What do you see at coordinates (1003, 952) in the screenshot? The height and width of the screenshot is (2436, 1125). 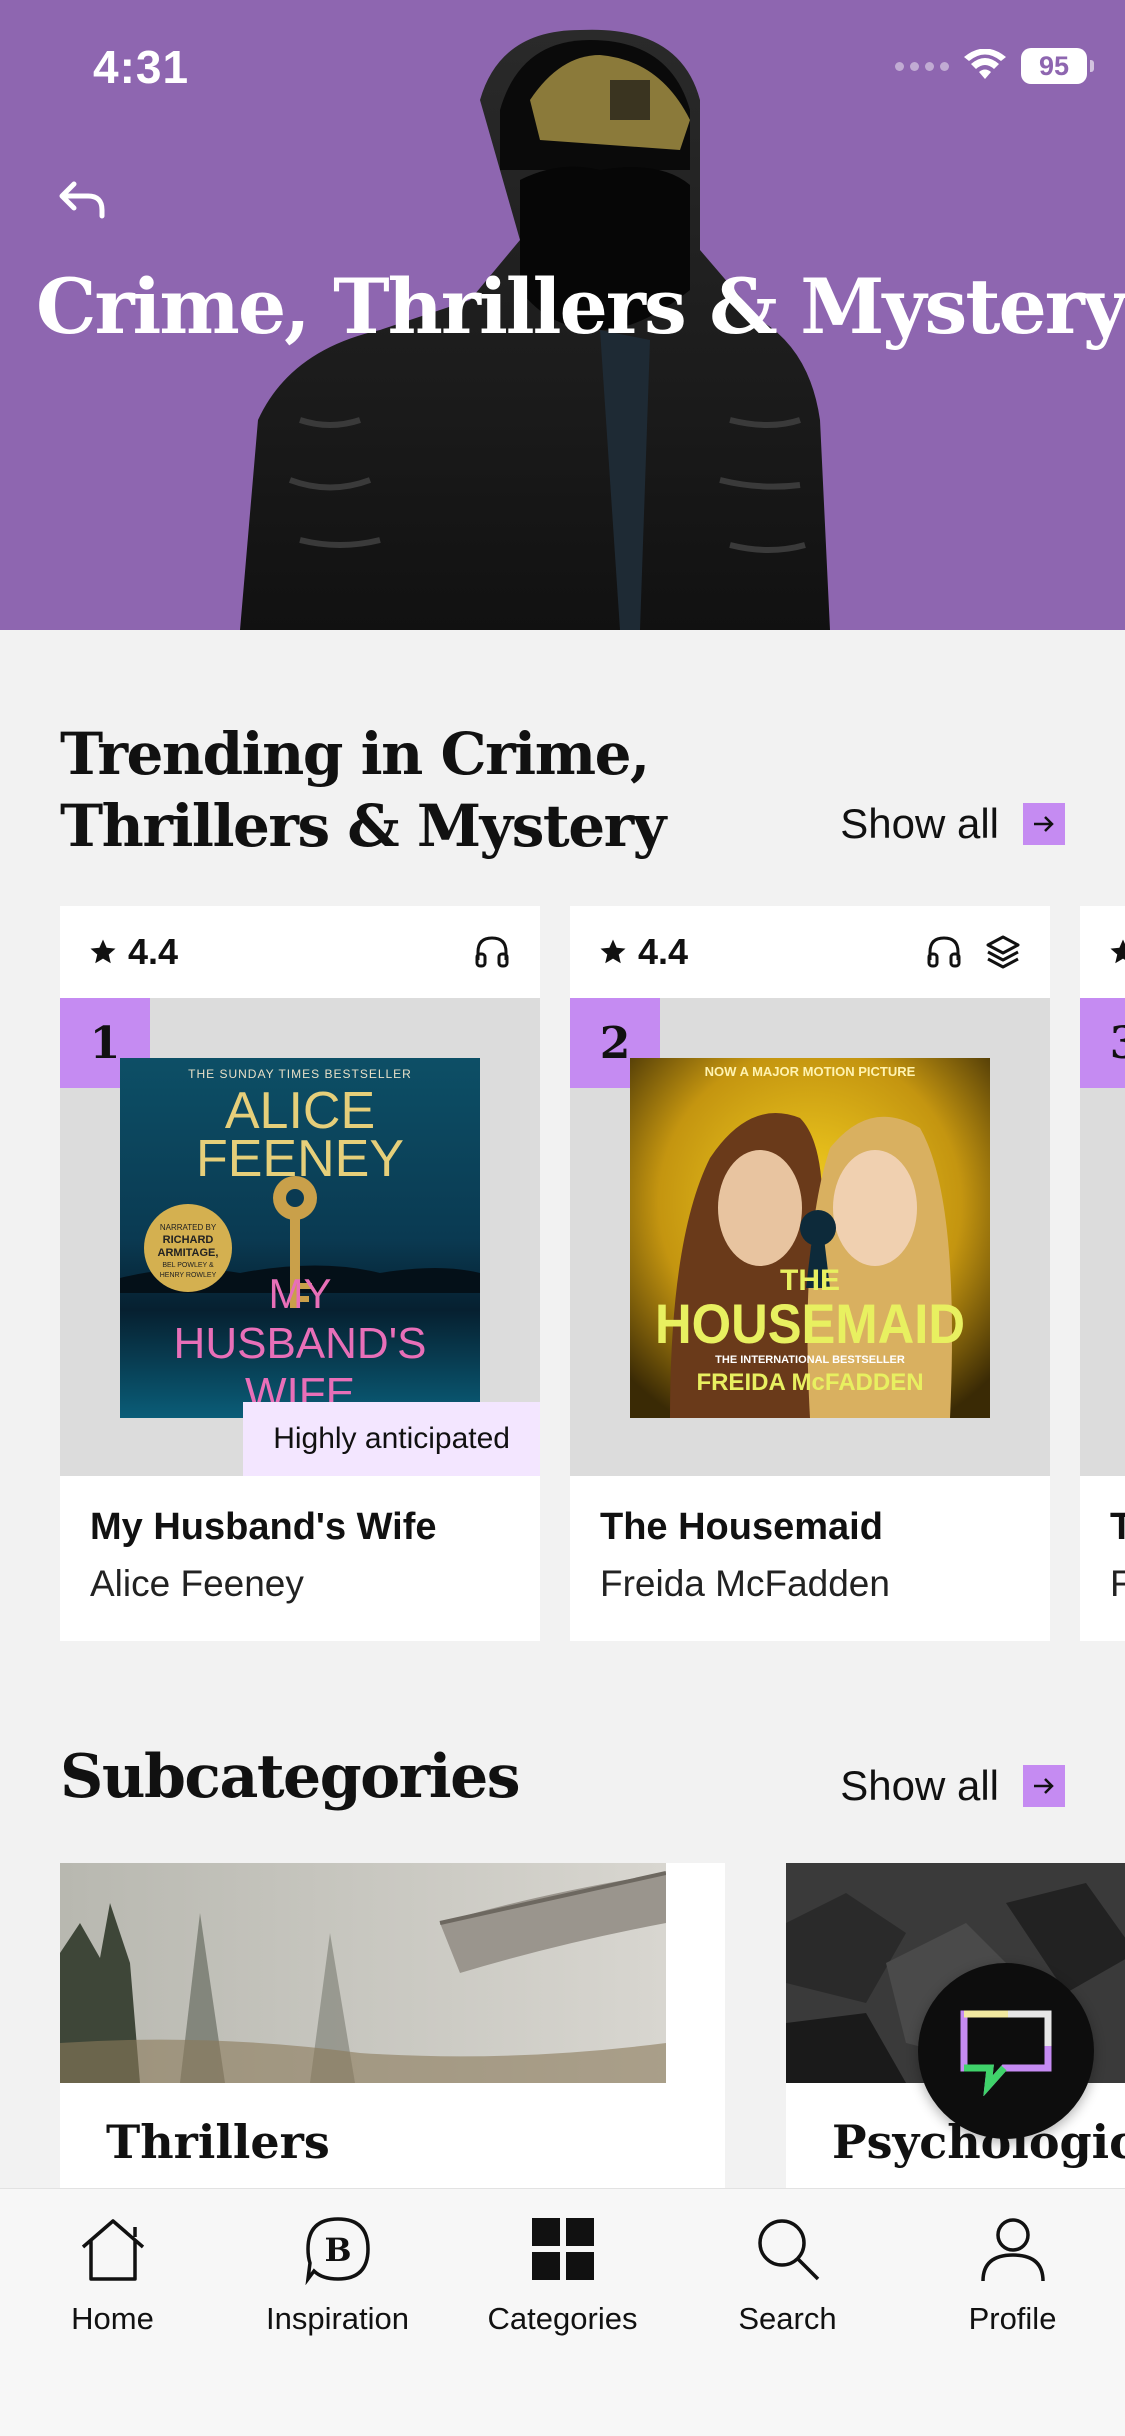 I see `layers-icon` at bounding box center [1003, 952].